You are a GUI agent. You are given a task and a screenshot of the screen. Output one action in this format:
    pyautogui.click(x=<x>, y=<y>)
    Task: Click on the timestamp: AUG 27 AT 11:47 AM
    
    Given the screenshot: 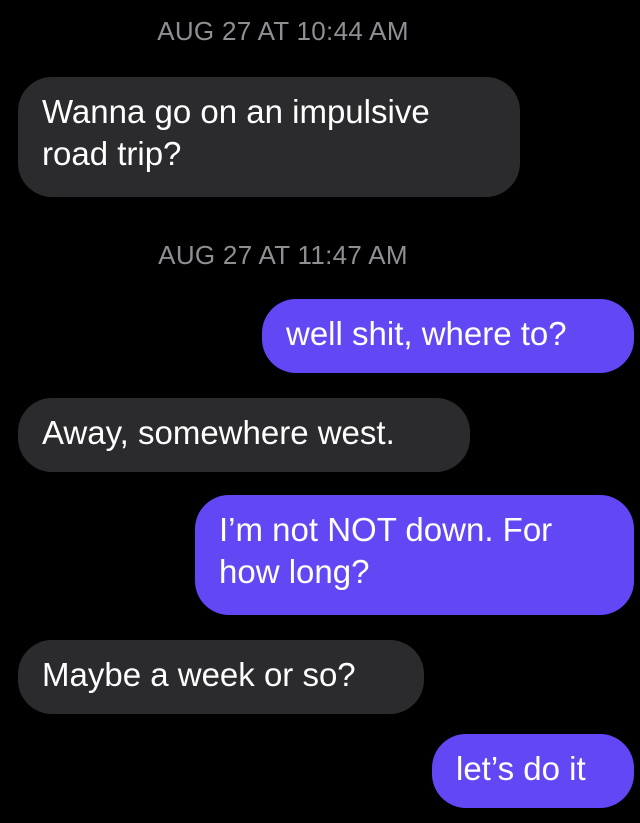 What is the action you would take?
    pyautogui.click(x=283, y=255)
    